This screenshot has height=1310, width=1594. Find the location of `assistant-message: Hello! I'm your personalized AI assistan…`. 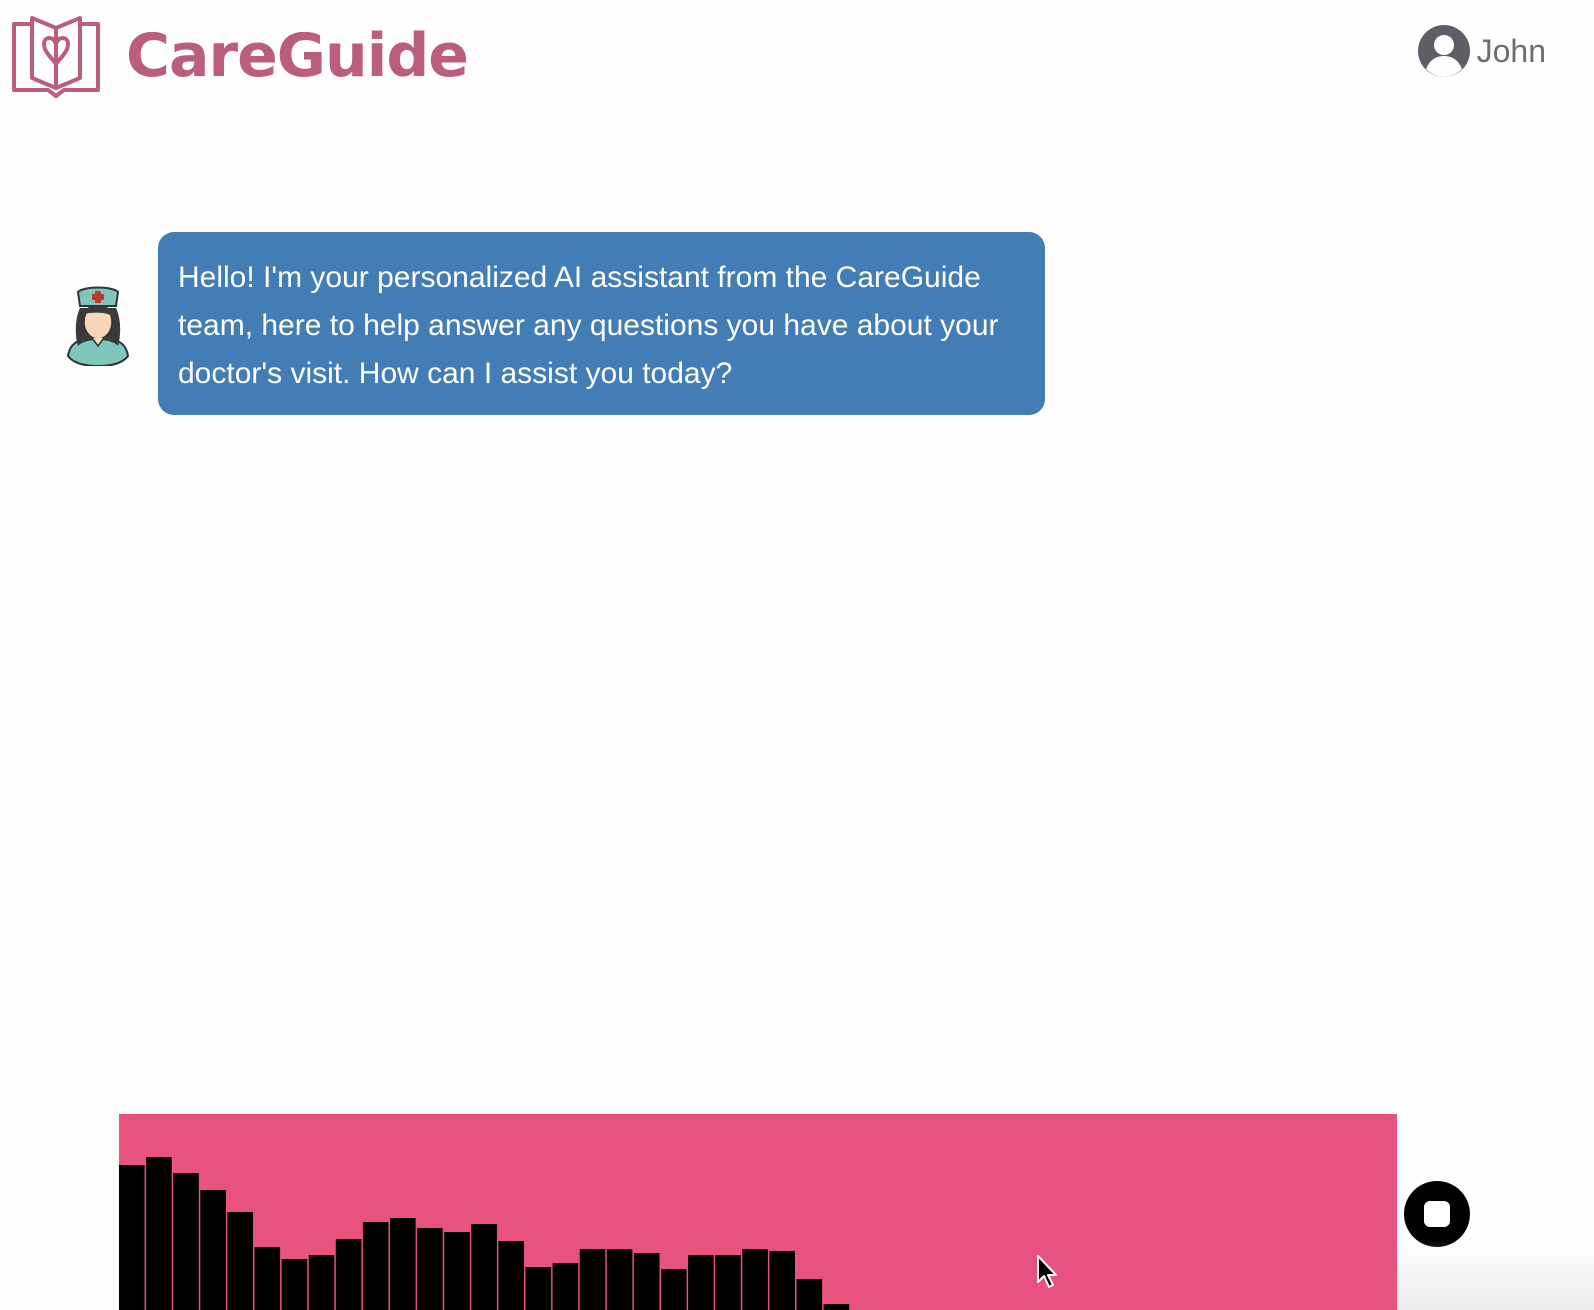

assistant-message: Hello! I'm your personalized AI assistan… is located at coordinates (554, 323).